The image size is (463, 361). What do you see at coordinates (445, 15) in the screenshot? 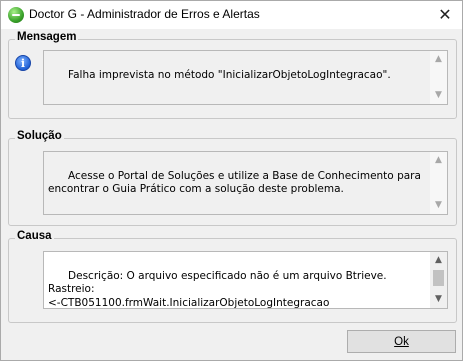
I see `close-button: ✕` at bounding box center [445, 15].